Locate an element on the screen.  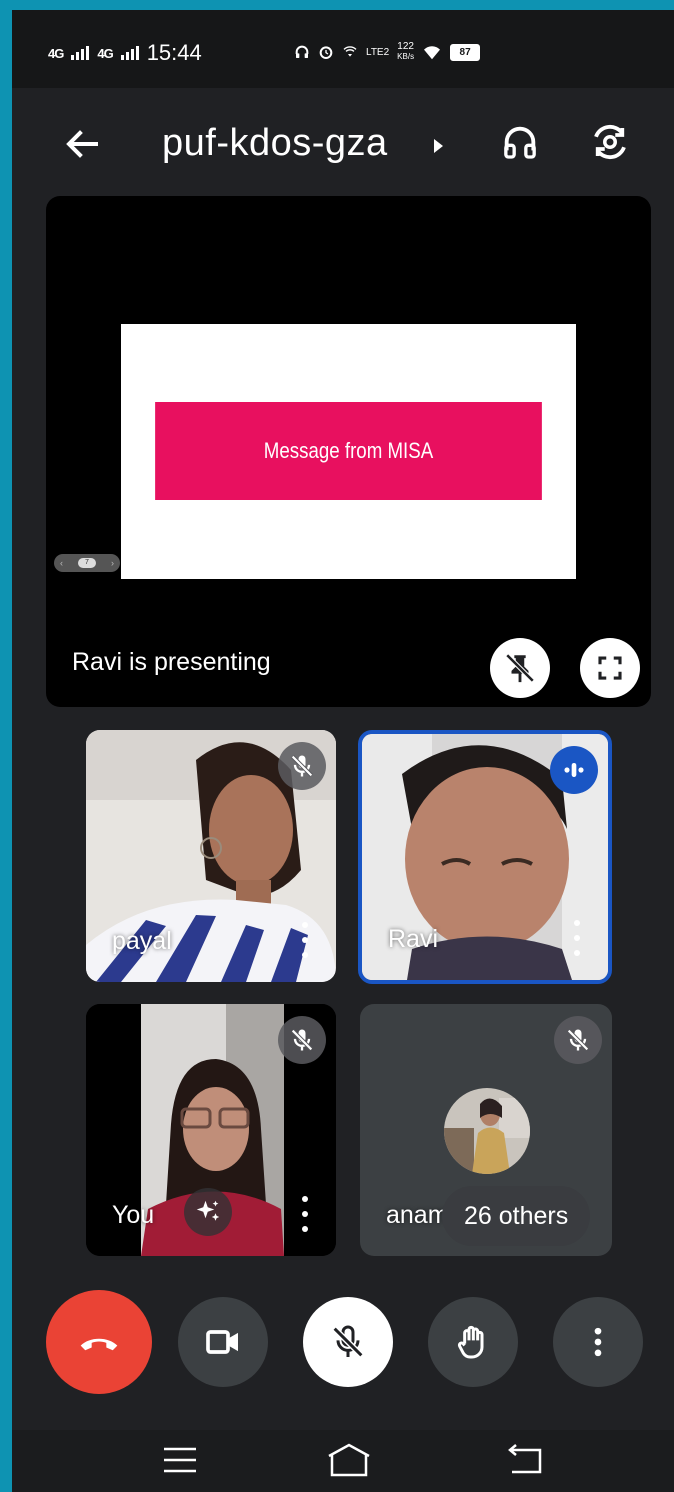
headphones-icon is located at coordinates (520, 142).